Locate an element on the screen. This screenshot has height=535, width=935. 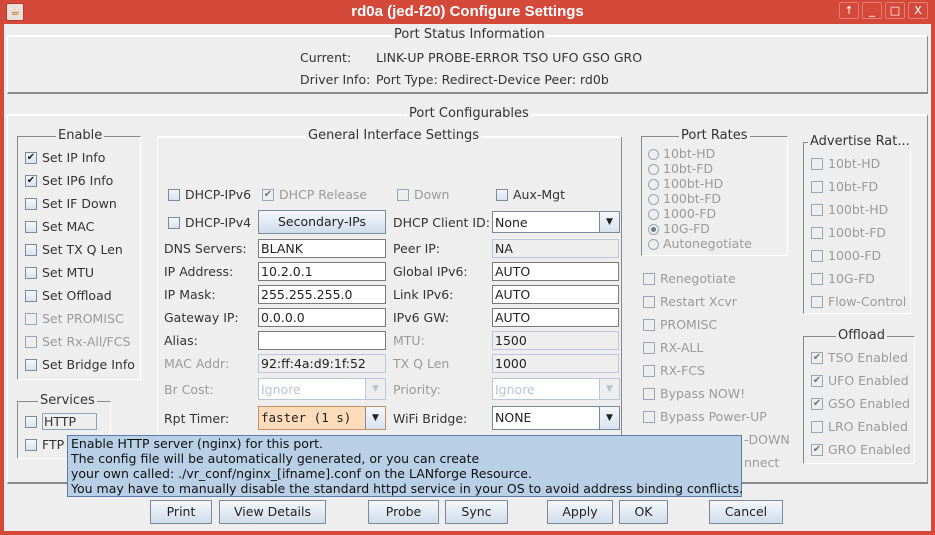
enable-set-ip6-info-checkbox: ✔ Set IP6 Info is located at coordinates (69, 180).